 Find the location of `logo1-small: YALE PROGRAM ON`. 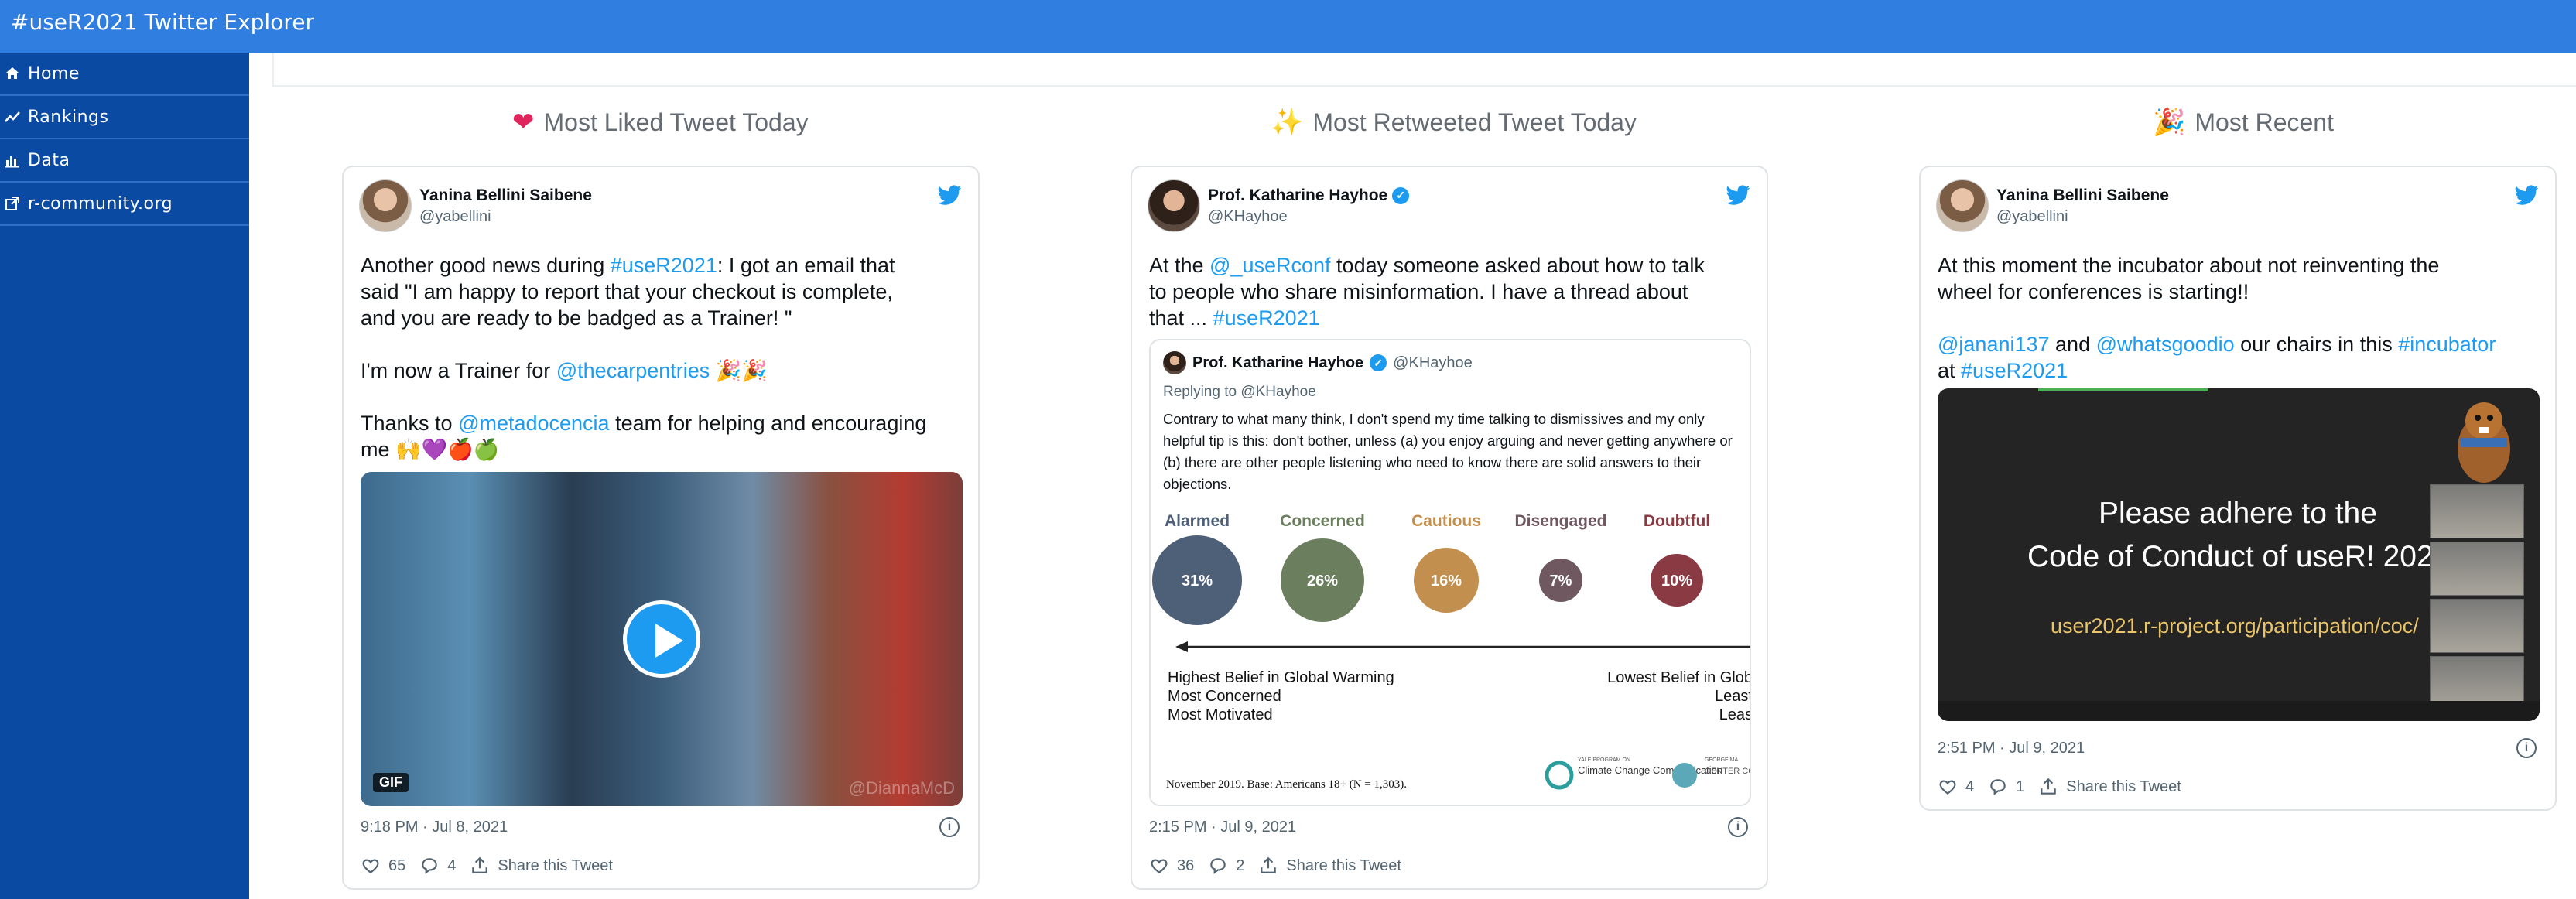

logo1-small: YALE PROGRAM ON is located at coordinates (1604, 760).